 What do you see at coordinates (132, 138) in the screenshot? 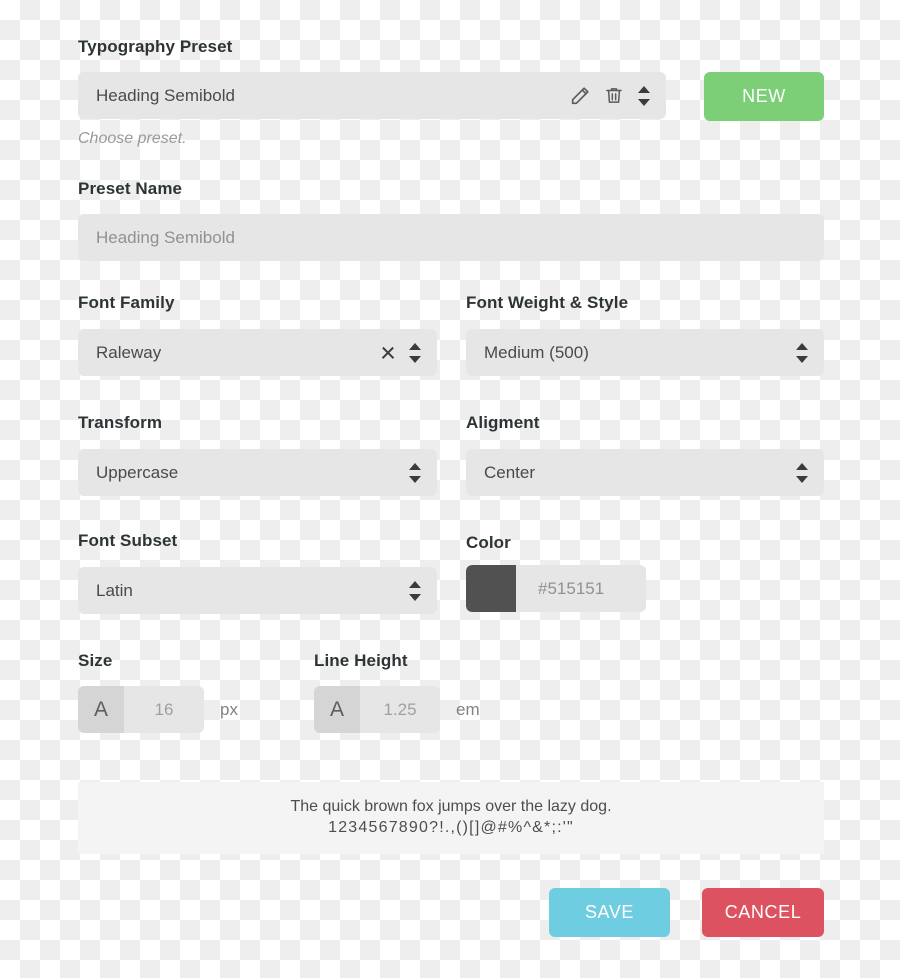
I see `typography-preset-hint: Choose preset.` at bounding box center [132, 138].